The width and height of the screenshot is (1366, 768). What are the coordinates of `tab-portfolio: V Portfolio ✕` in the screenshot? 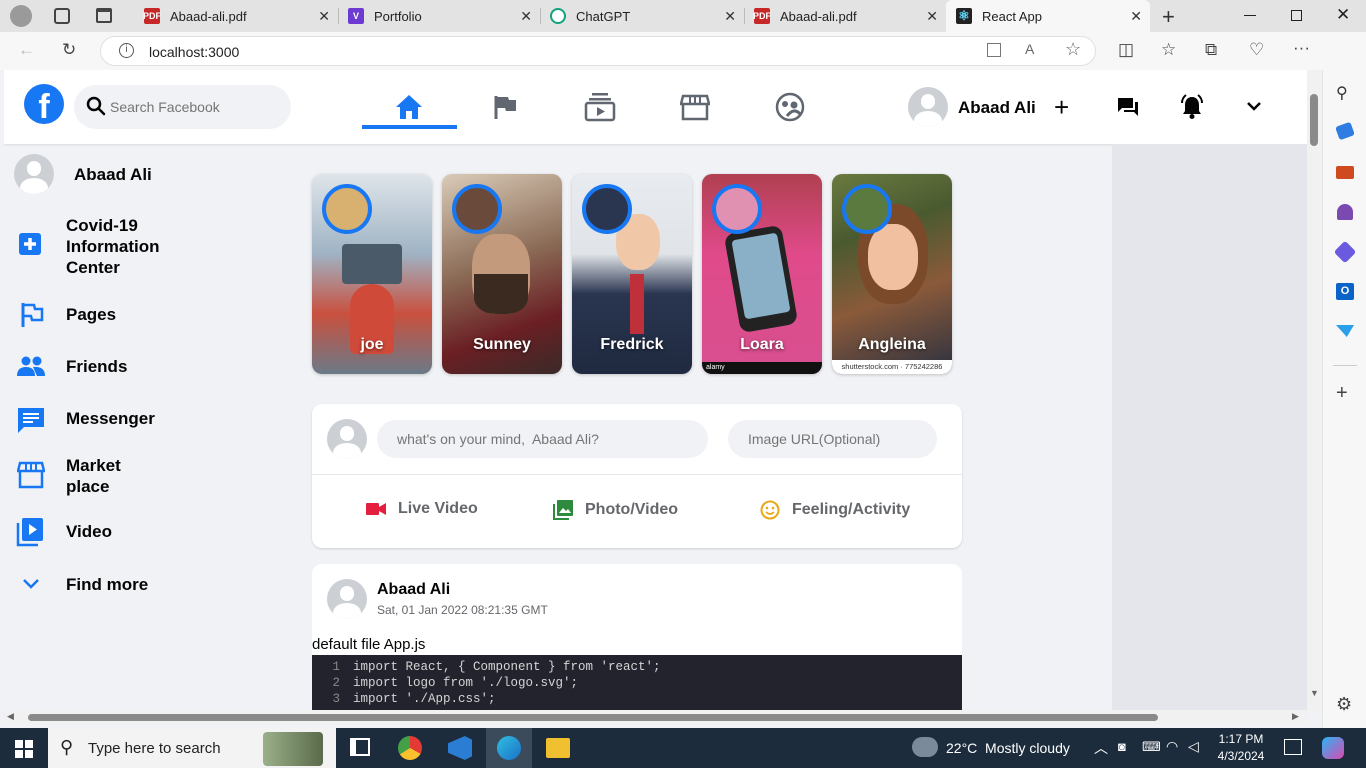 It's located at (439, 16).